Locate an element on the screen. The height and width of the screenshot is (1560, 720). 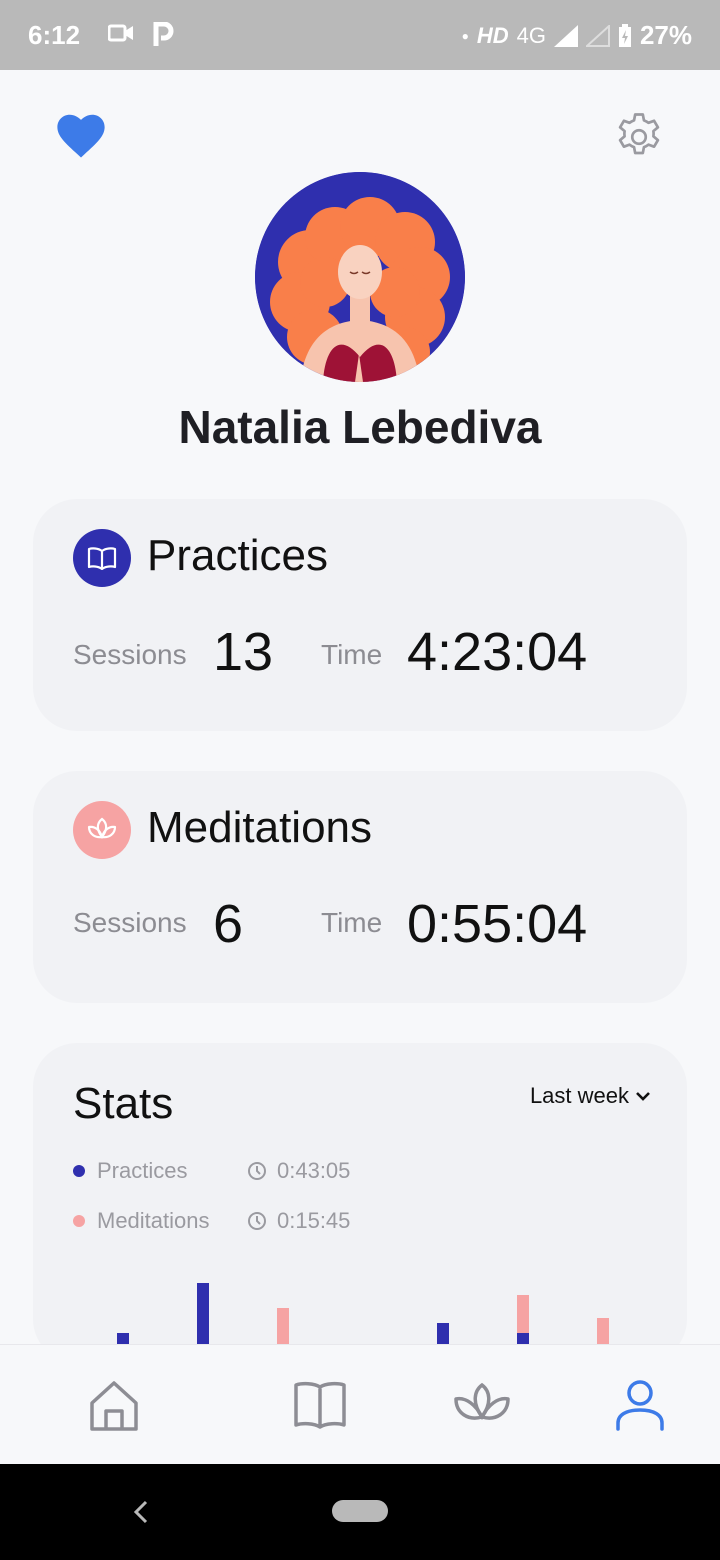
status-right: ● HD 4G 27% is located at coordinates (577, 35).